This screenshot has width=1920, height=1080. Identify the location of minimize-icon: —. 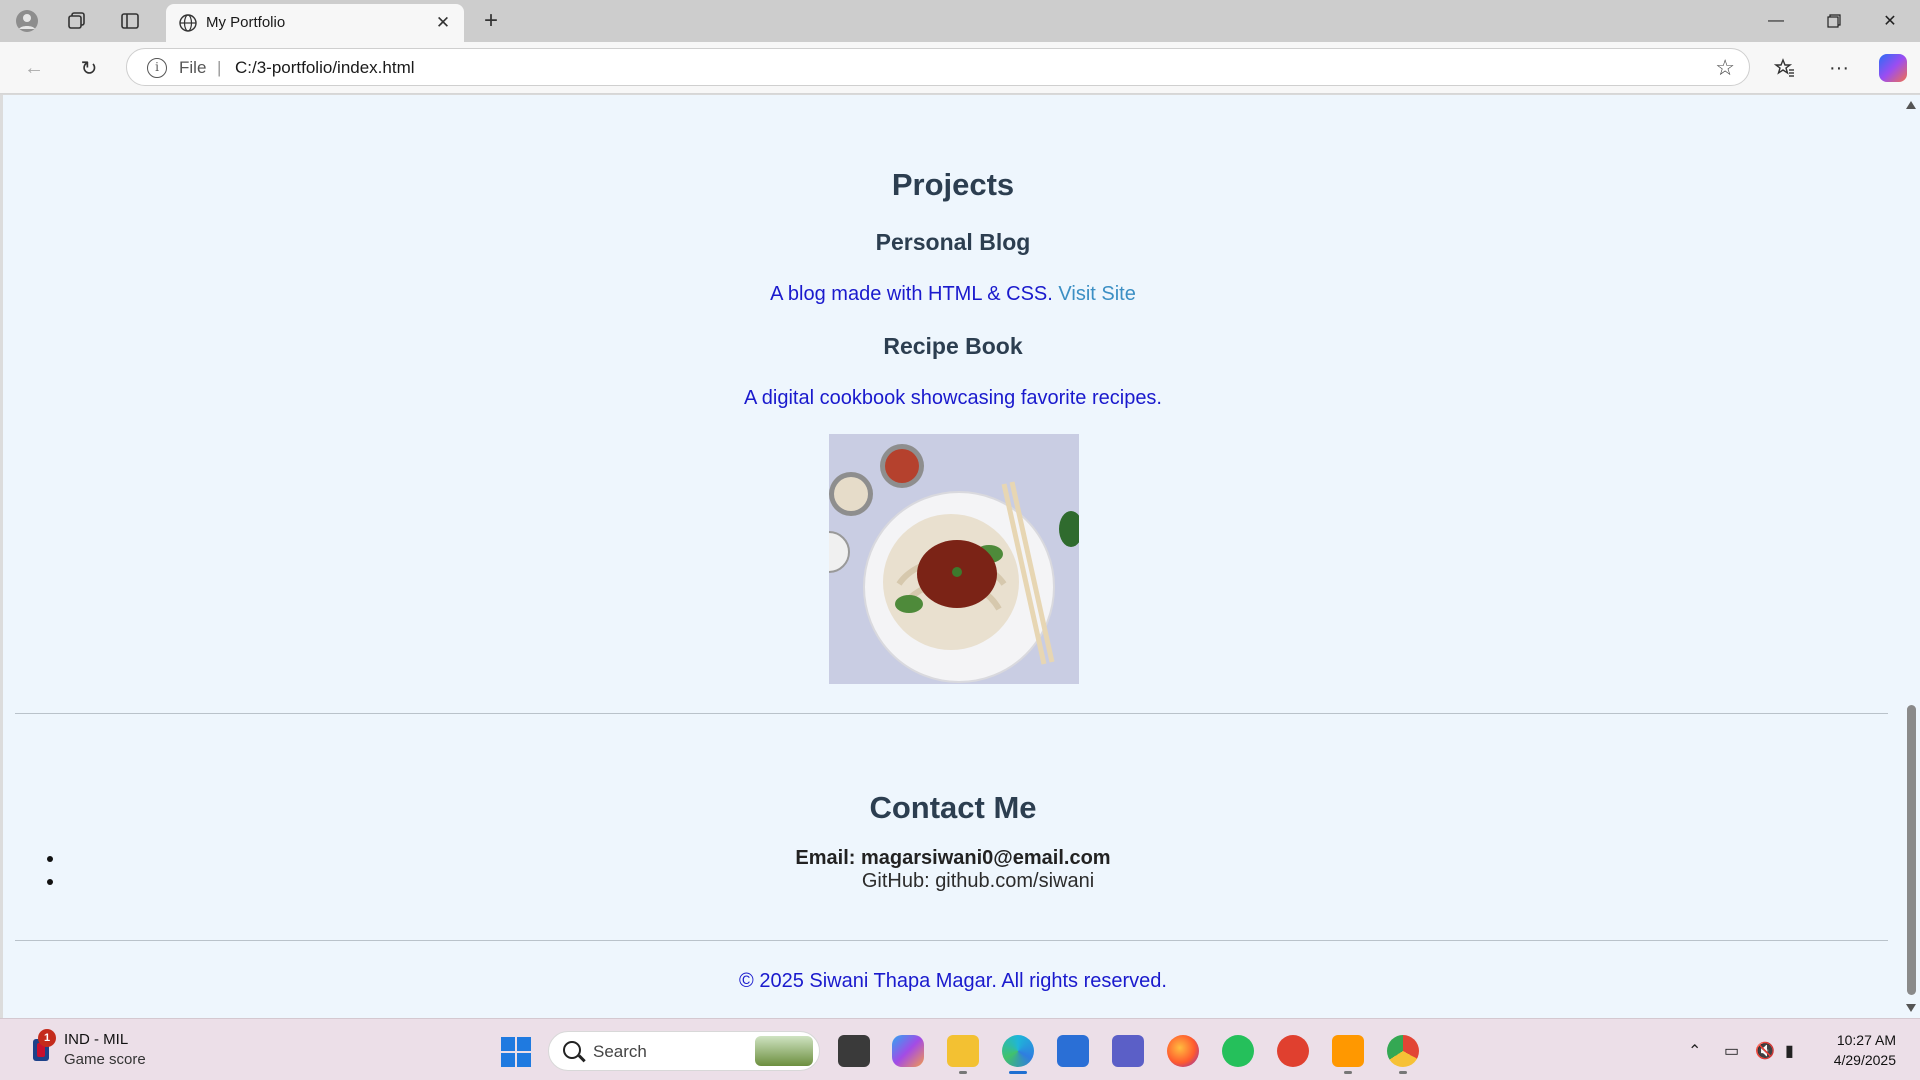
(1776, 21).